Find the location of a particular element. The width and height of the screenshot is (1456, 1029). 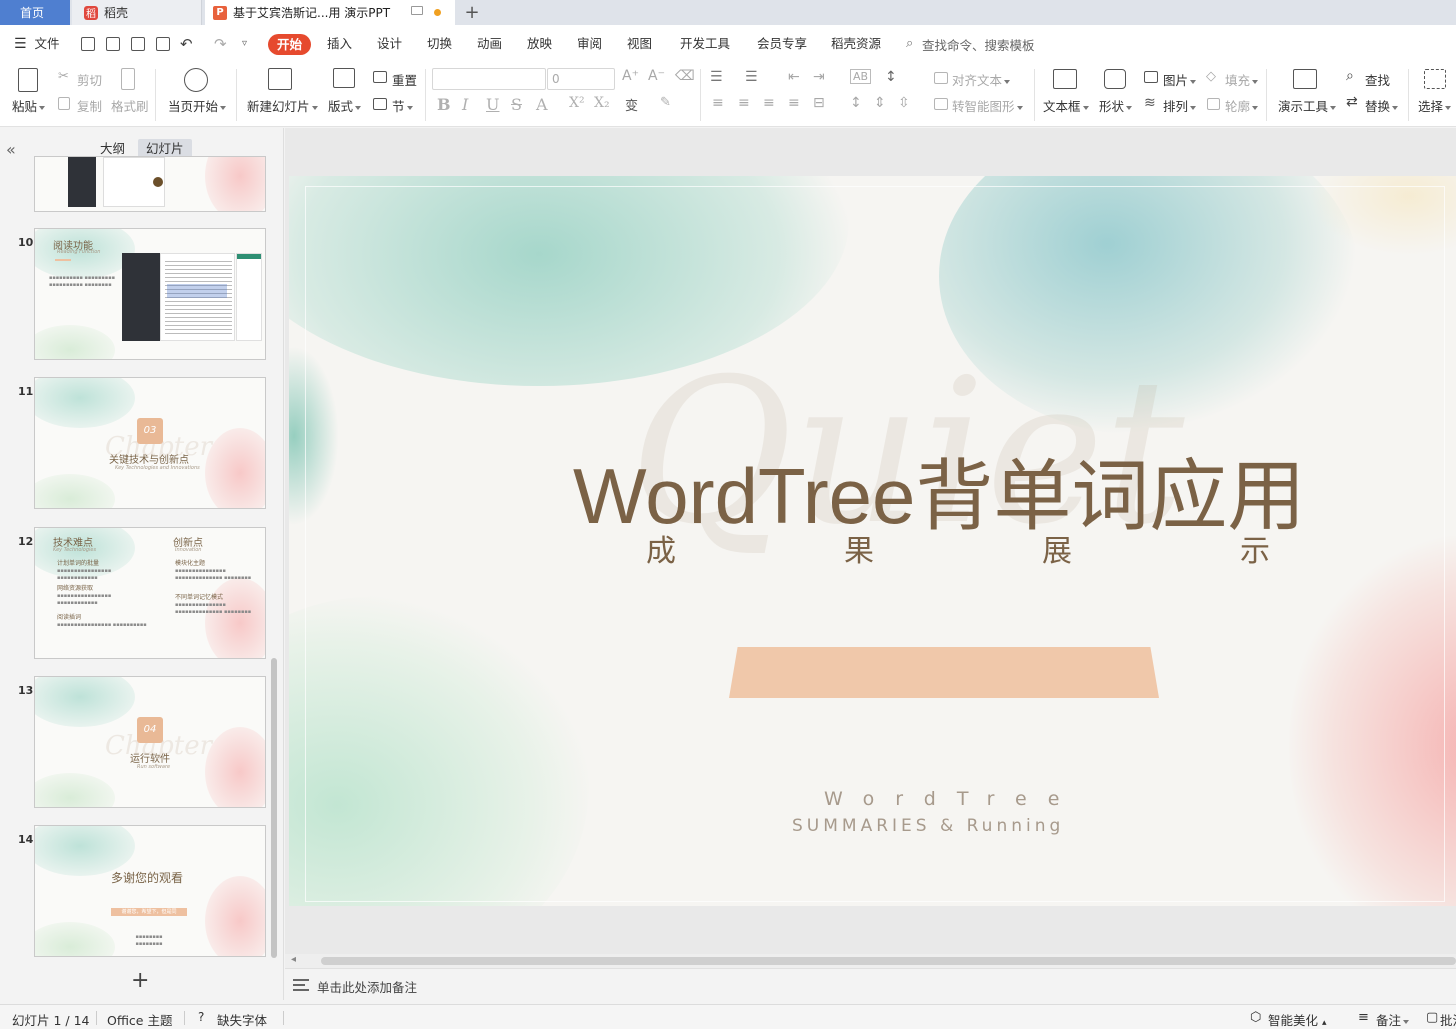

print-preview-icon is located at coordinates (163, 44).